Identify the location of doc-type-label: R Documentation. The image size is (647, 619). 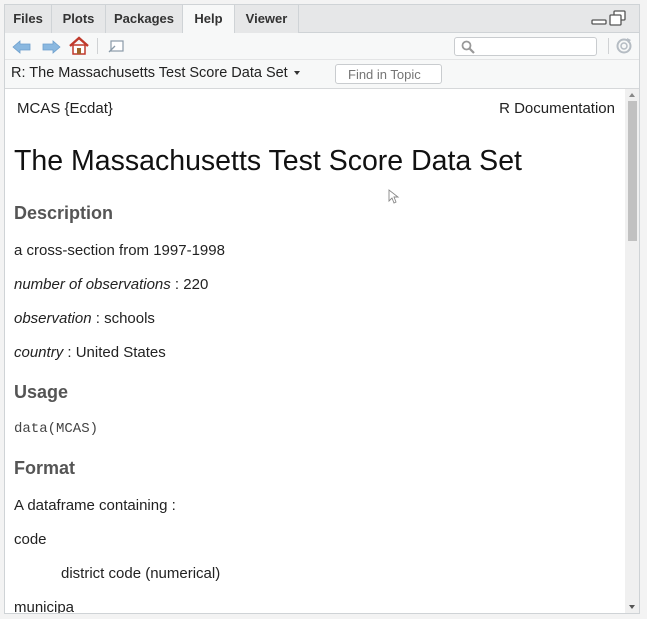
(557, 108).